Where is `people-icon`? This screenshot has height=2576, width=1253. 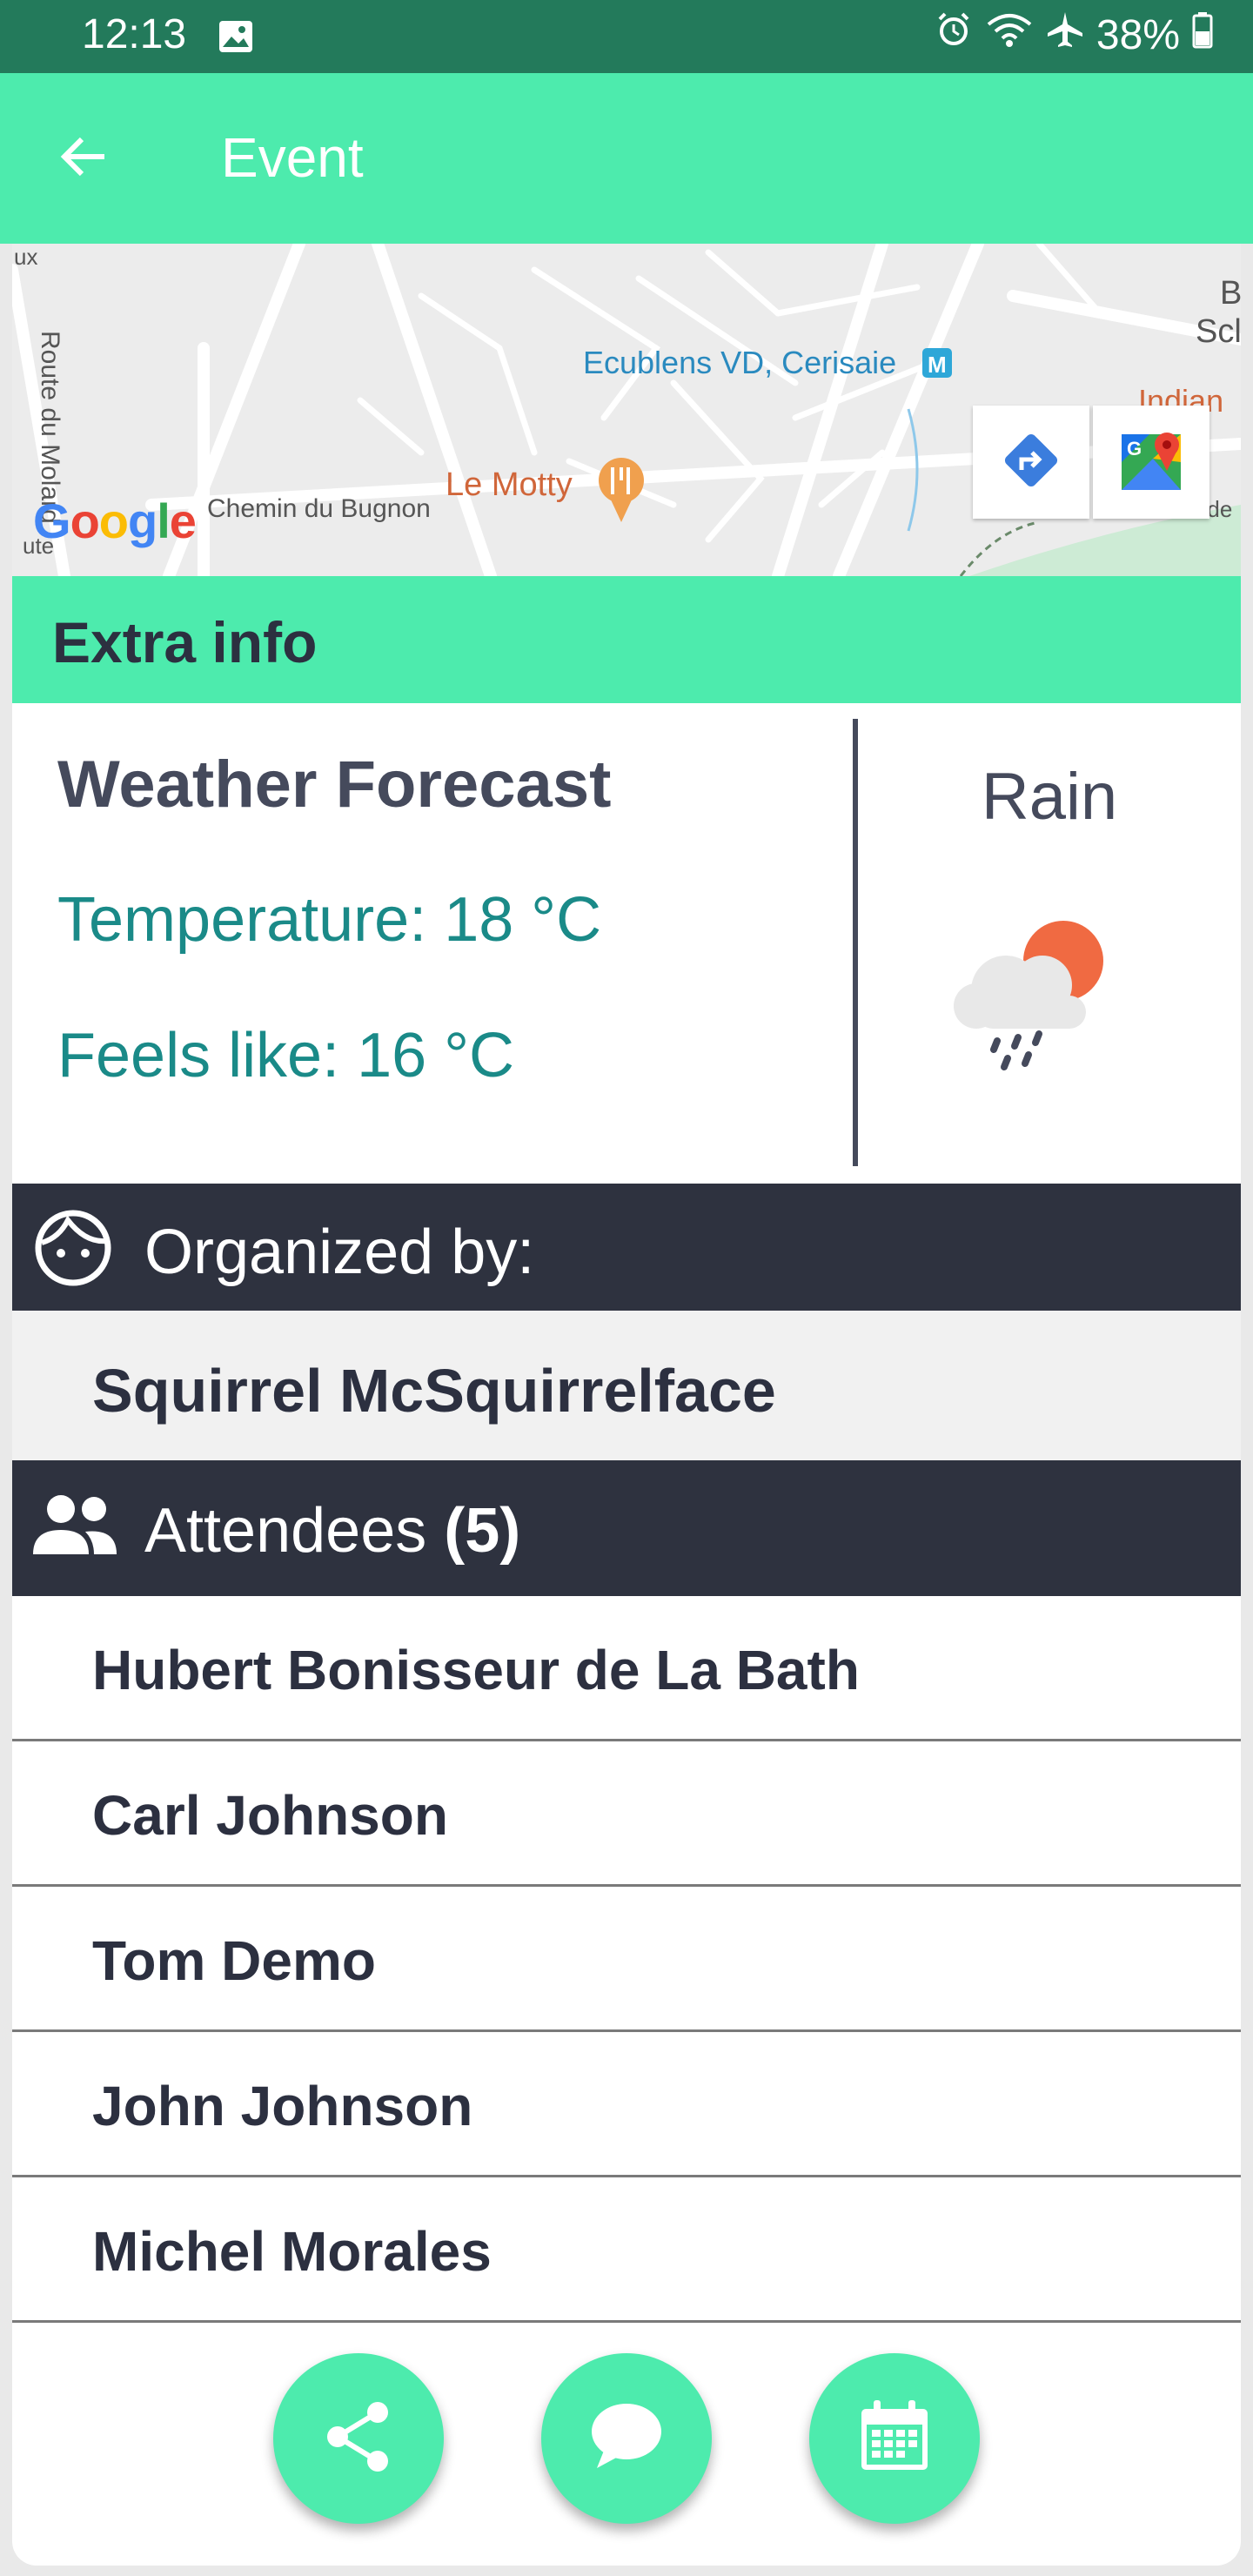 people-icon is located at coordinates (75, 1527).